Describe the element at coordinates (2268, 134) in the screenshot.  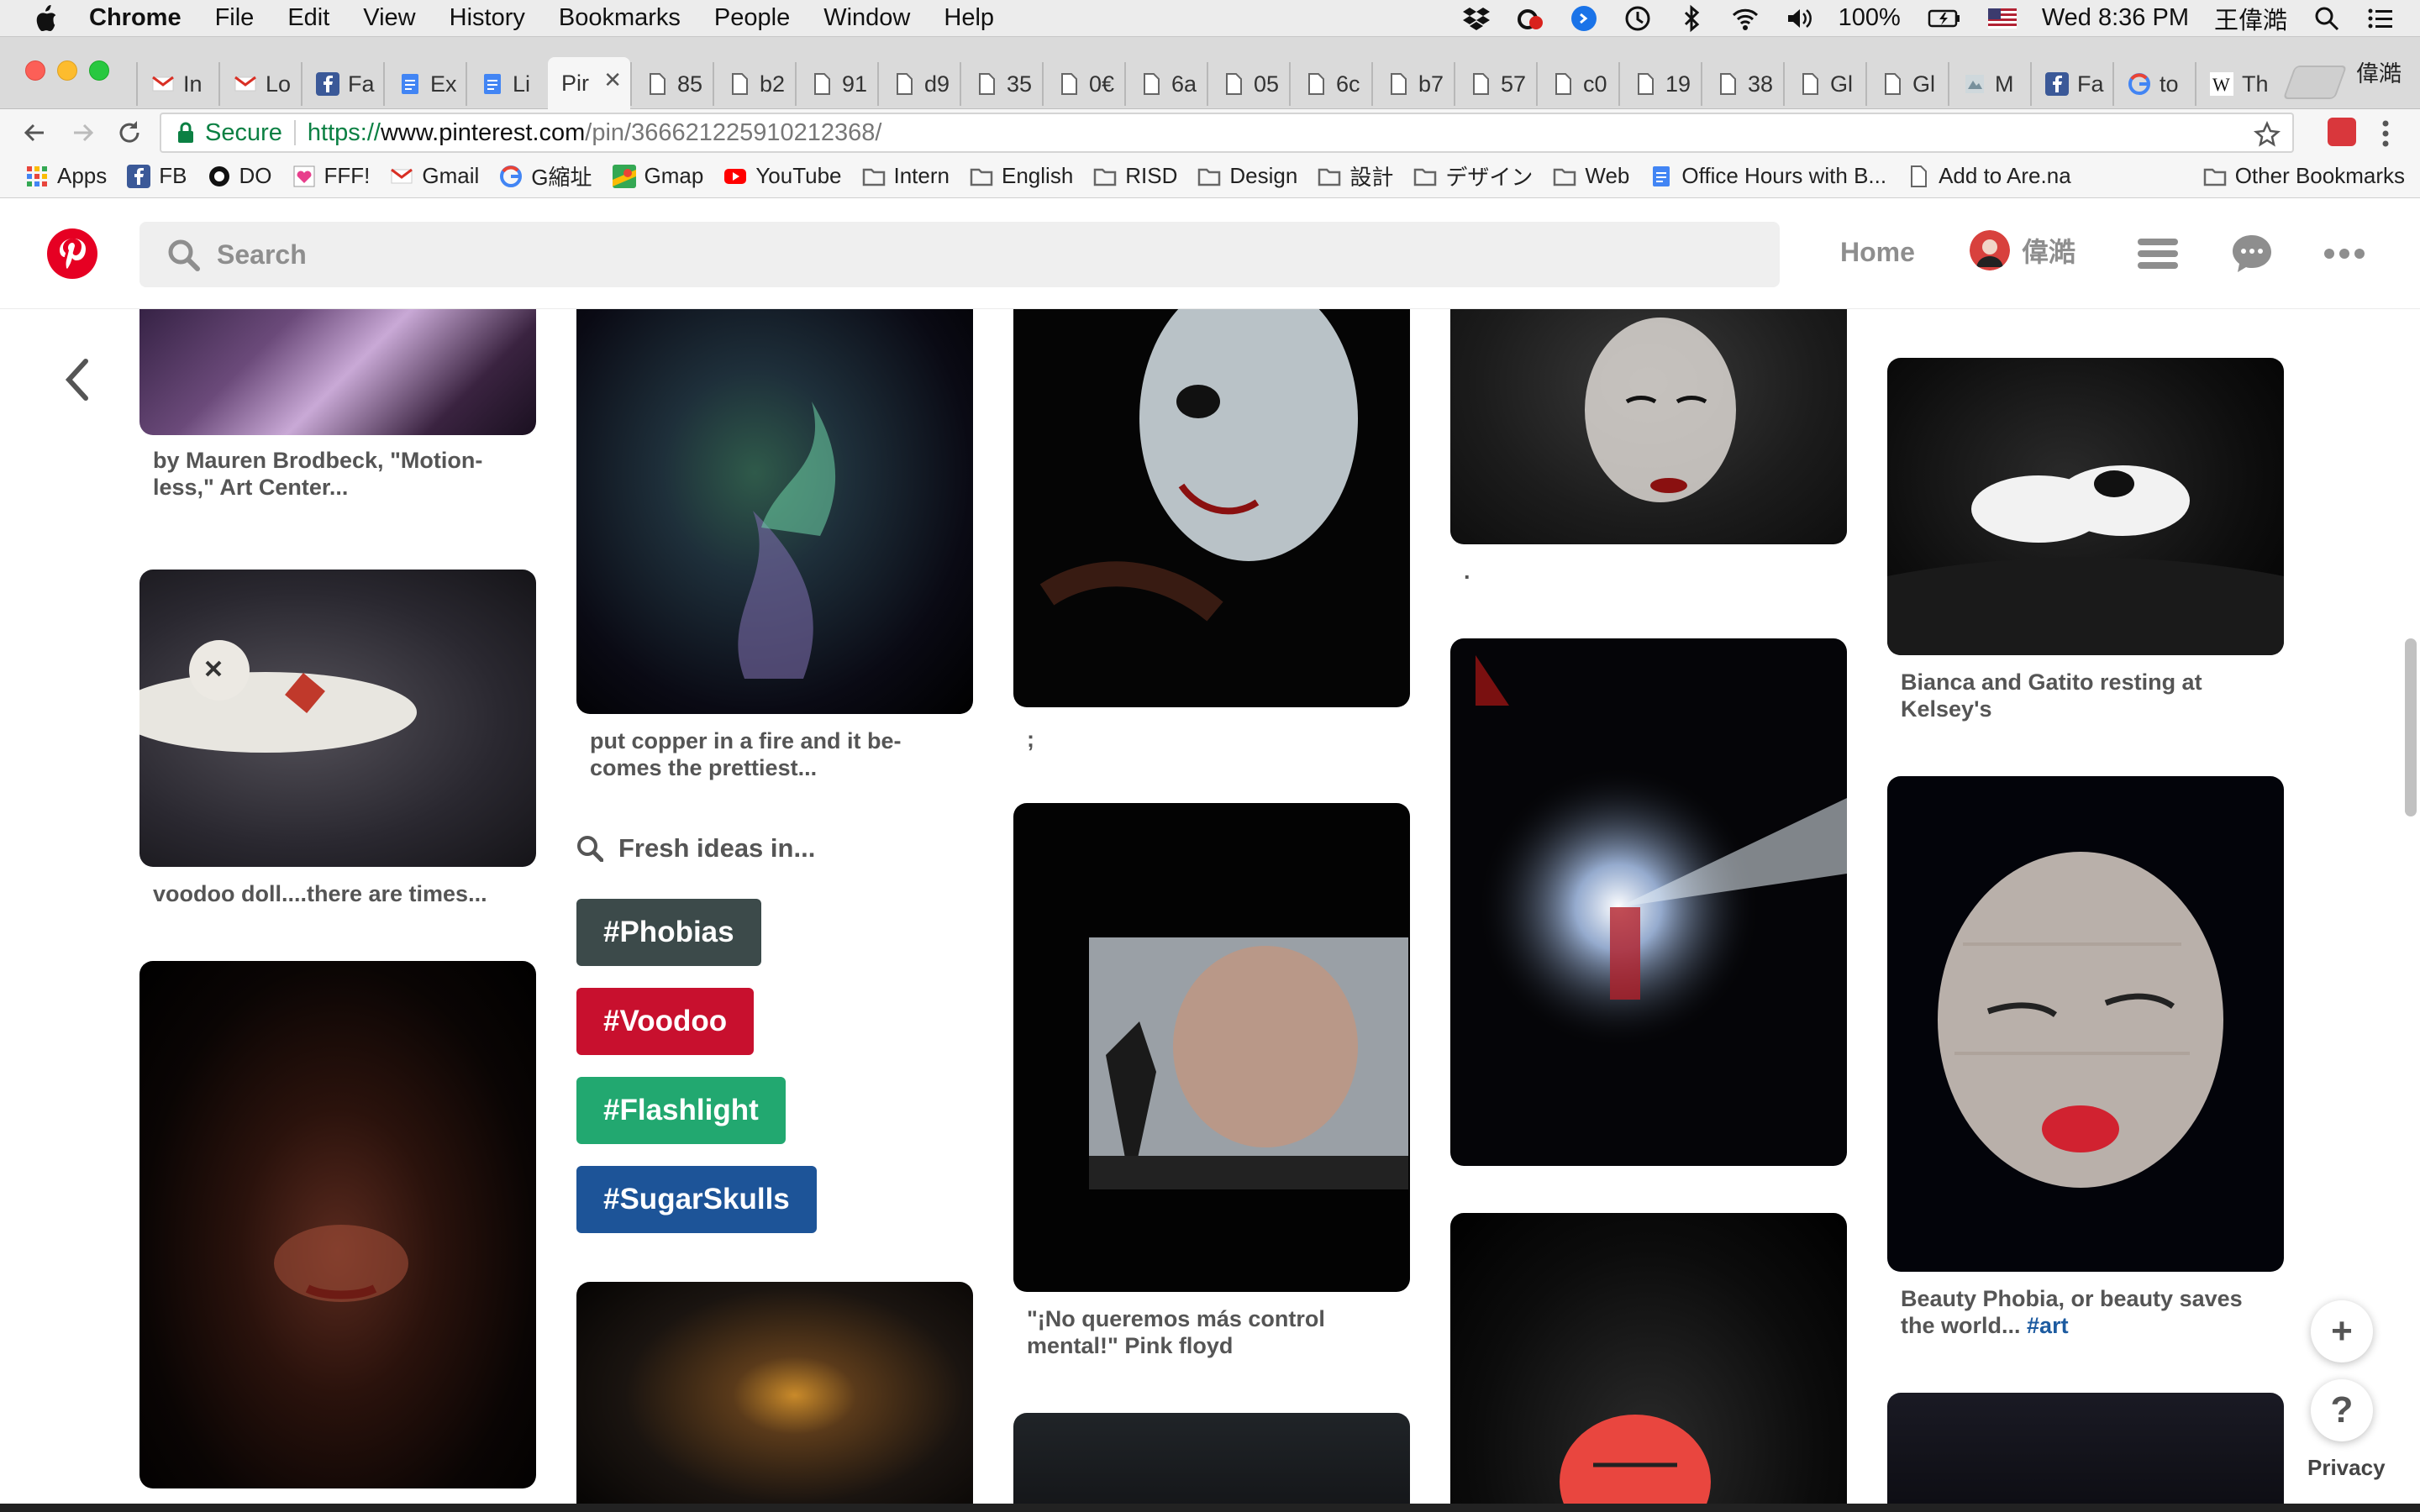
I see `bookmark-star-icon` at that location.